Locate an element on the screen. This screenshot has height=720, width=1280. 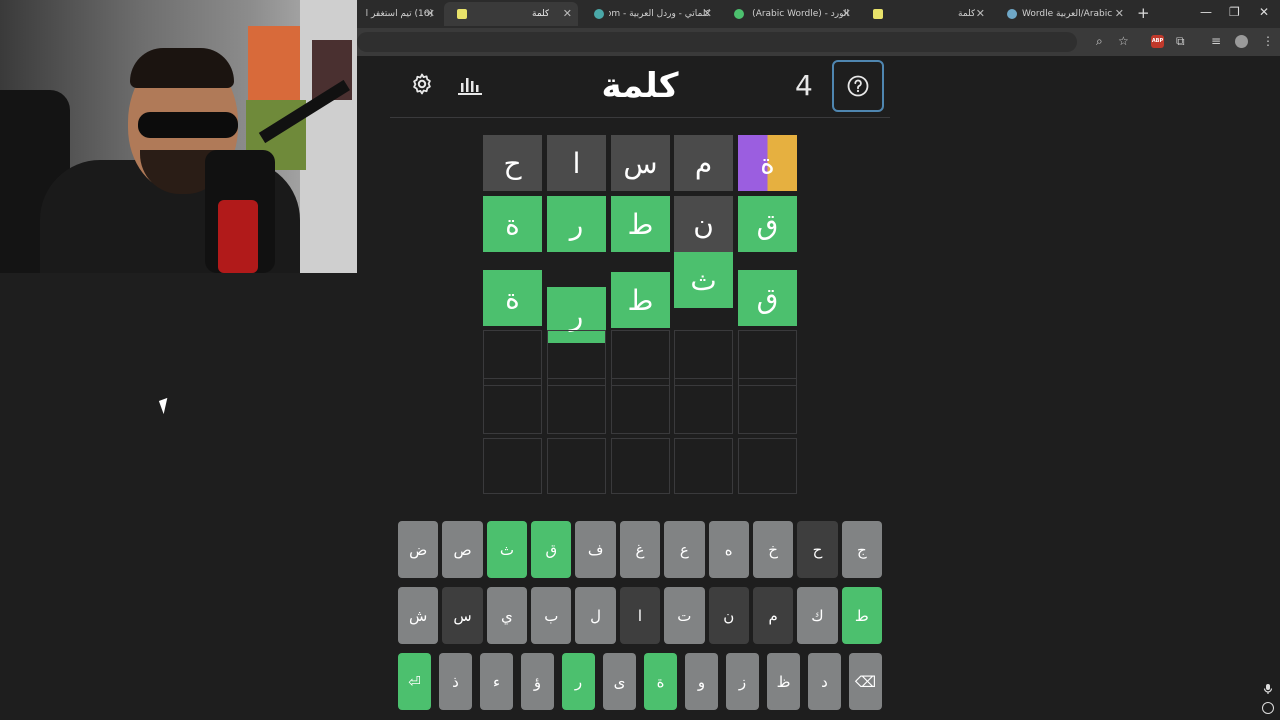
keyboard-key: ذ is located at coordinates (455, 681).